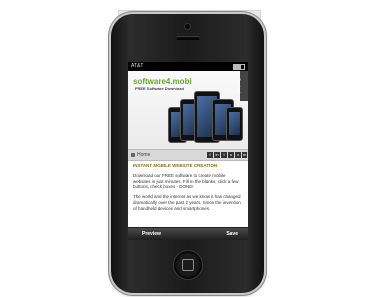  Describe the element at coordinates (238, 155) in the screenshot. I see `video-icon: v` at that location.